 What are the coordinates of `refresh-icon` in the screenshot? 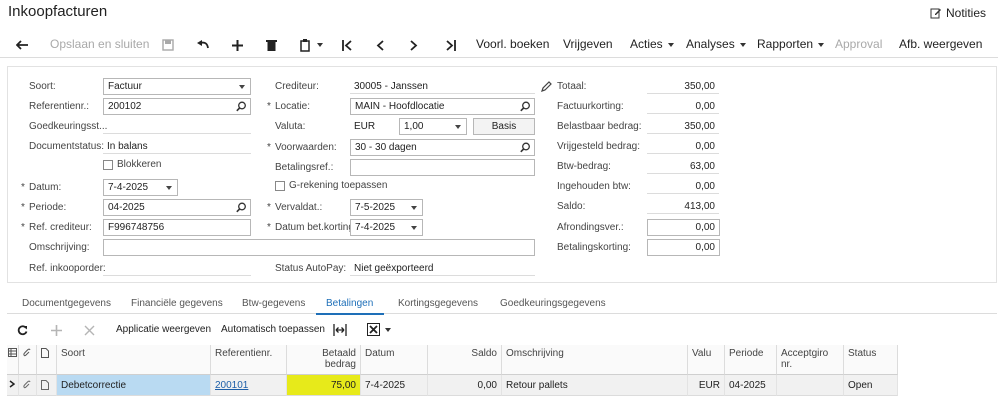 It's located at (22, 330).